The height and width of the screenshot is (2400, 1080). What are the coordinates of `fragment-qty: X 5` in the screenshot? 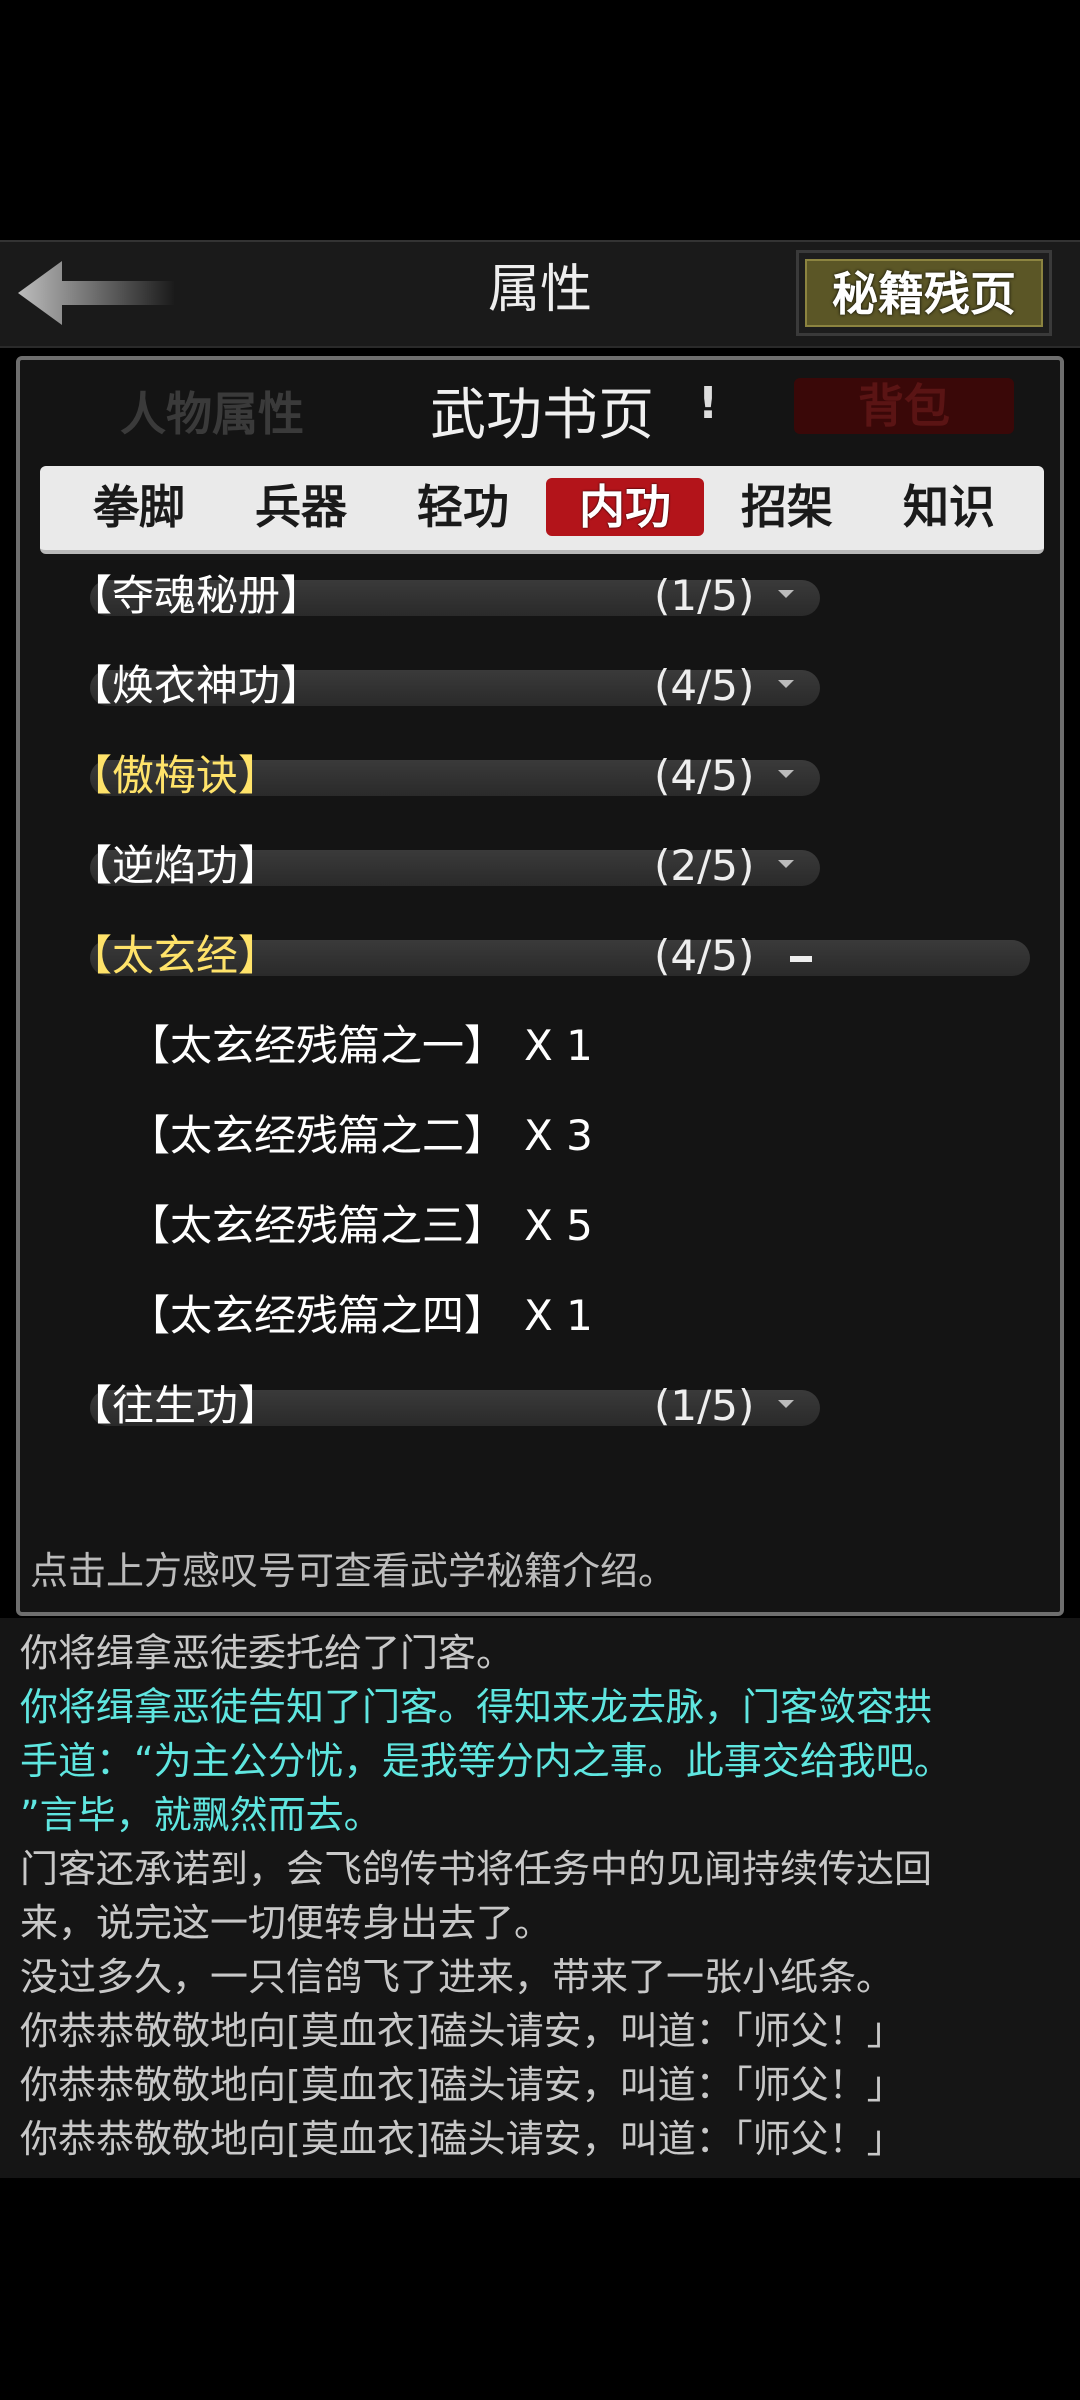 It's located at (558, 1225).